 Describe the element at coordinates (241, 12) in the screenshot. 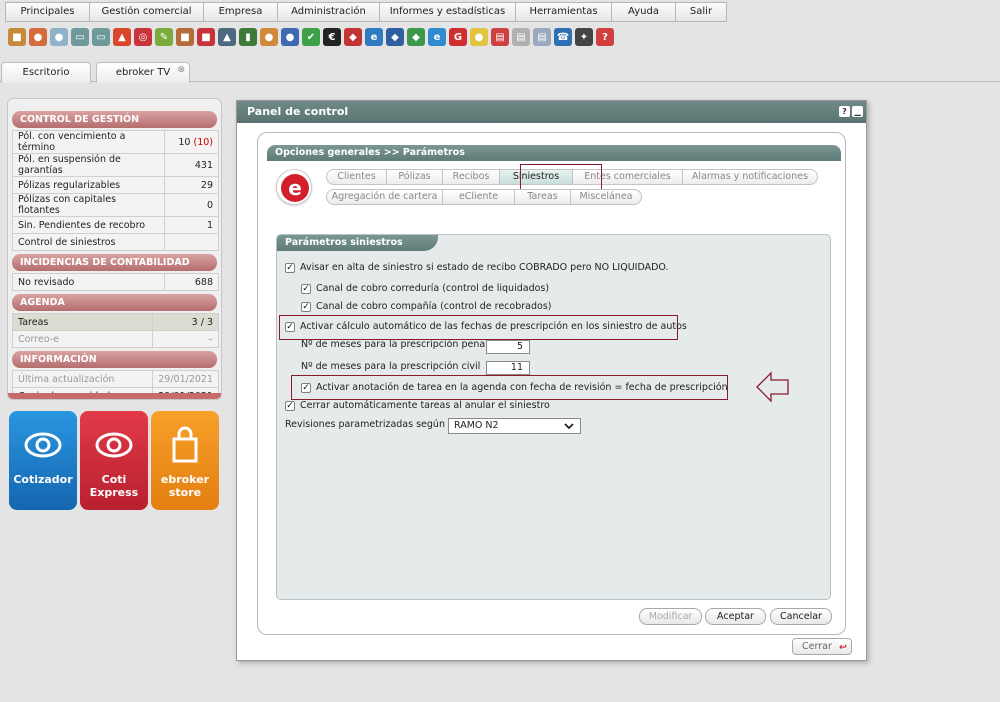

I see `menu-empresa: Empresa` at that location.